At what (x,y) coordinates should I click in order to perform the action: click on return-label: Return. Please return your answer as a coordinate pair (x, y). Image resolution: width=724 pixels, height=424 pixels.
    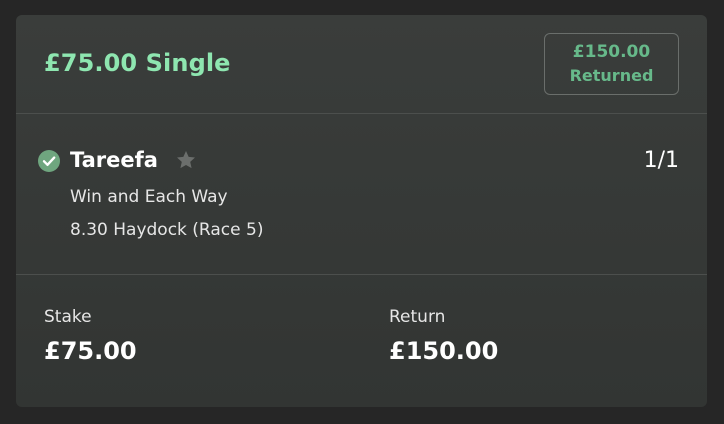
    Looking at the image, I should click on (417, 317).